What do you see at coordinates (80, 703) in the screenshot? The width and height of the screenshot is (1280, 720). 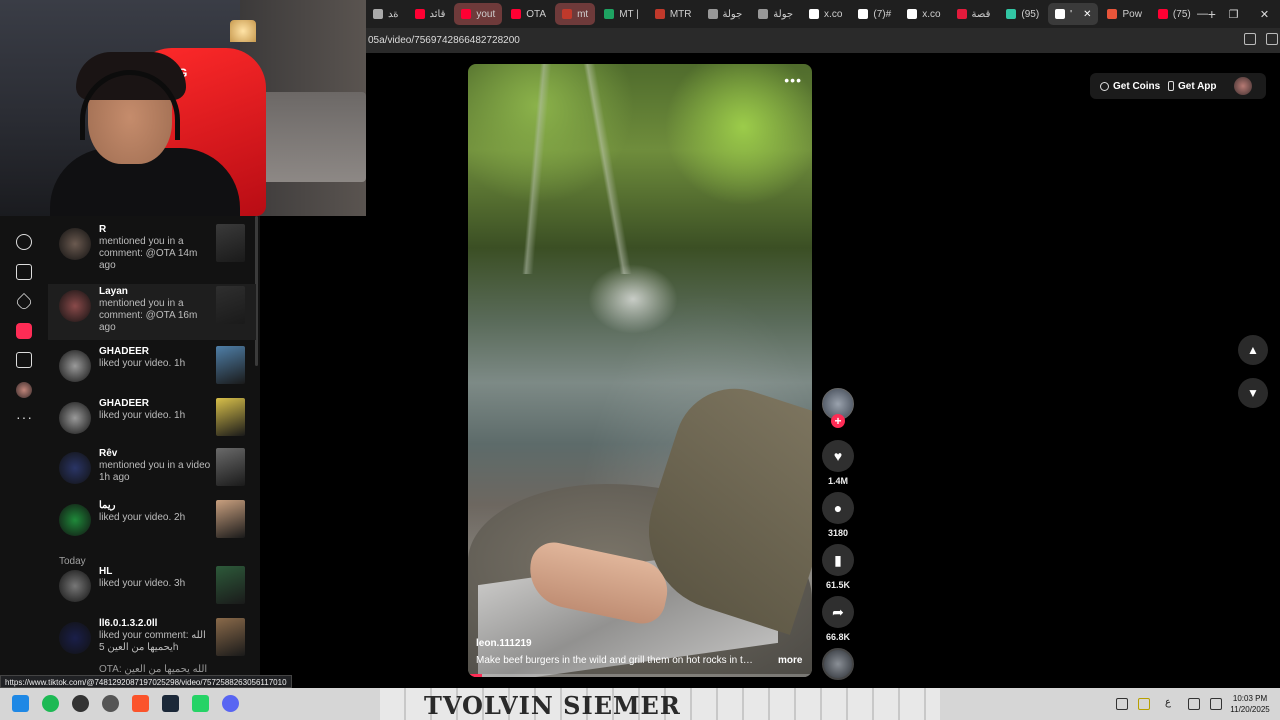 I see `obs-icon` at bounding box center [80, 703].